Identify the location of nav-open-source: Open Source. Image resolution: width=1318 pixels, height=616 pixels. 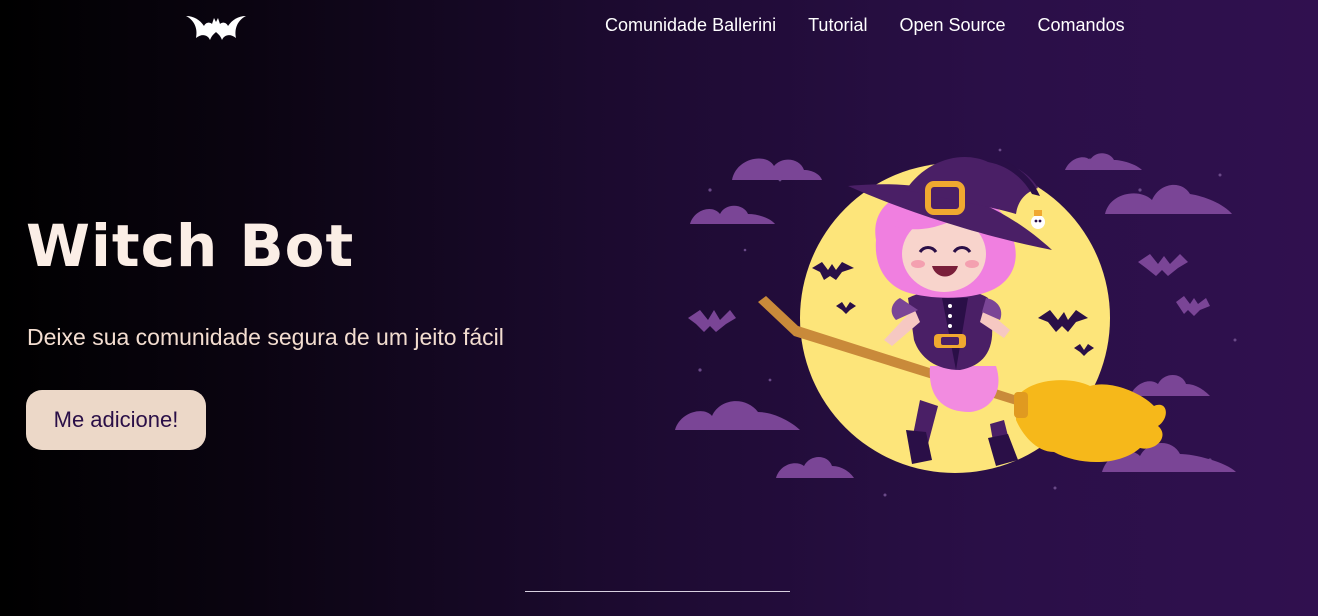
(952, 25).